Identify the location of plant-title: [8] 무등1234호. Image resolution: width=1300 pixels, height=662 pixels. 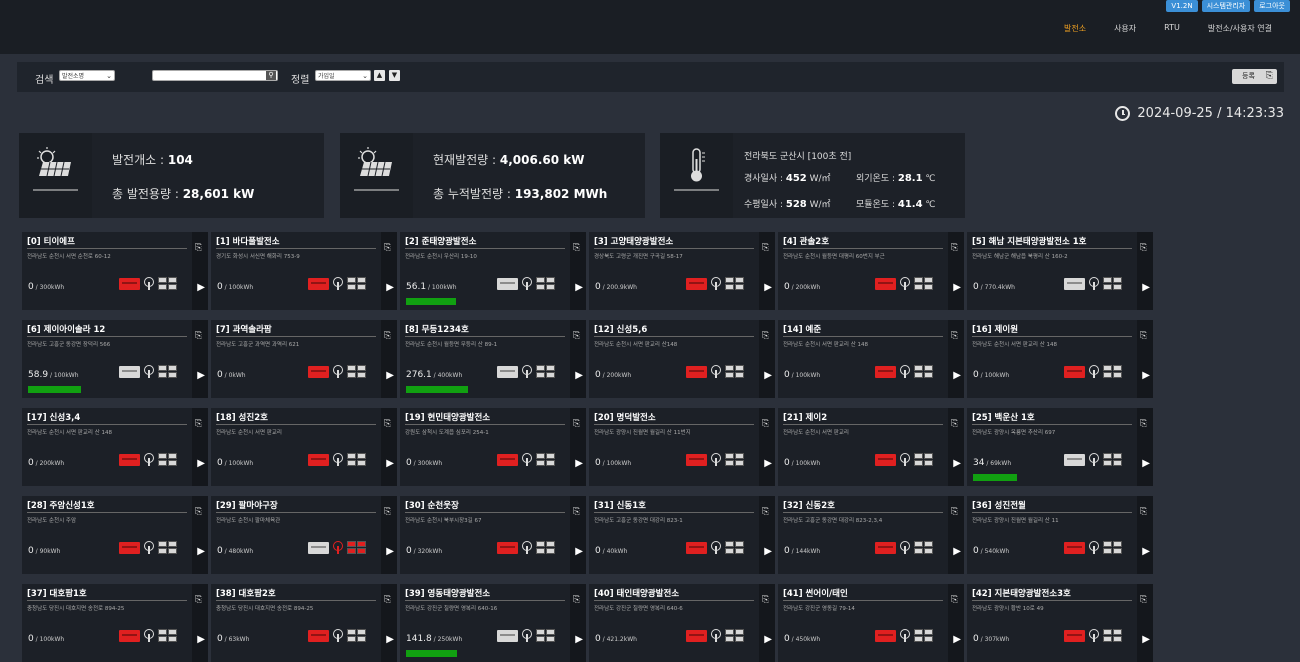
(437, 329).